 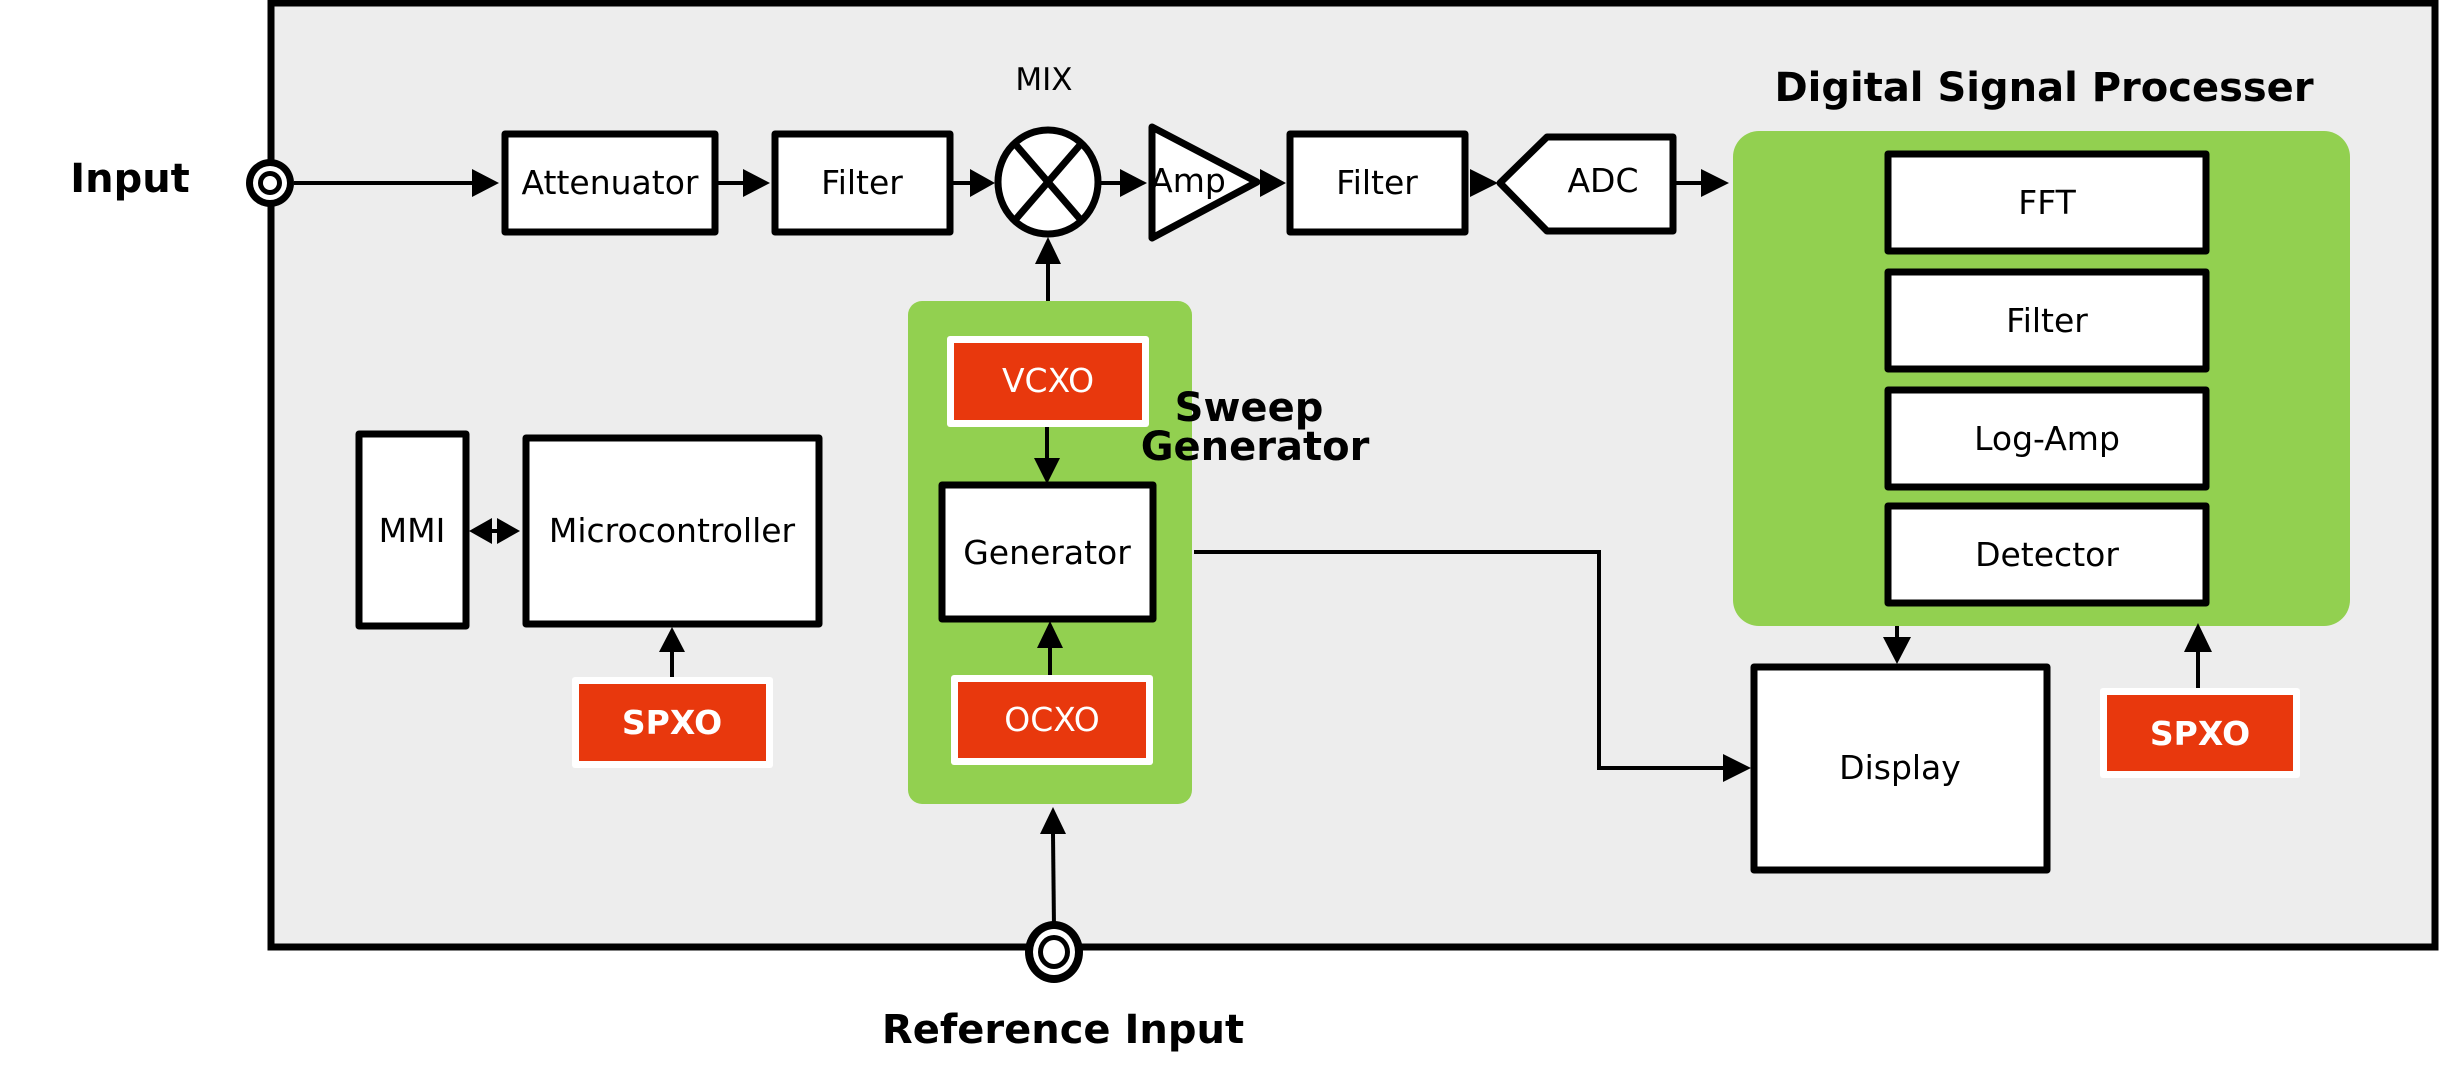 I want to click on reference-input-label: Reference Input, so click(x=1063, y=1030).